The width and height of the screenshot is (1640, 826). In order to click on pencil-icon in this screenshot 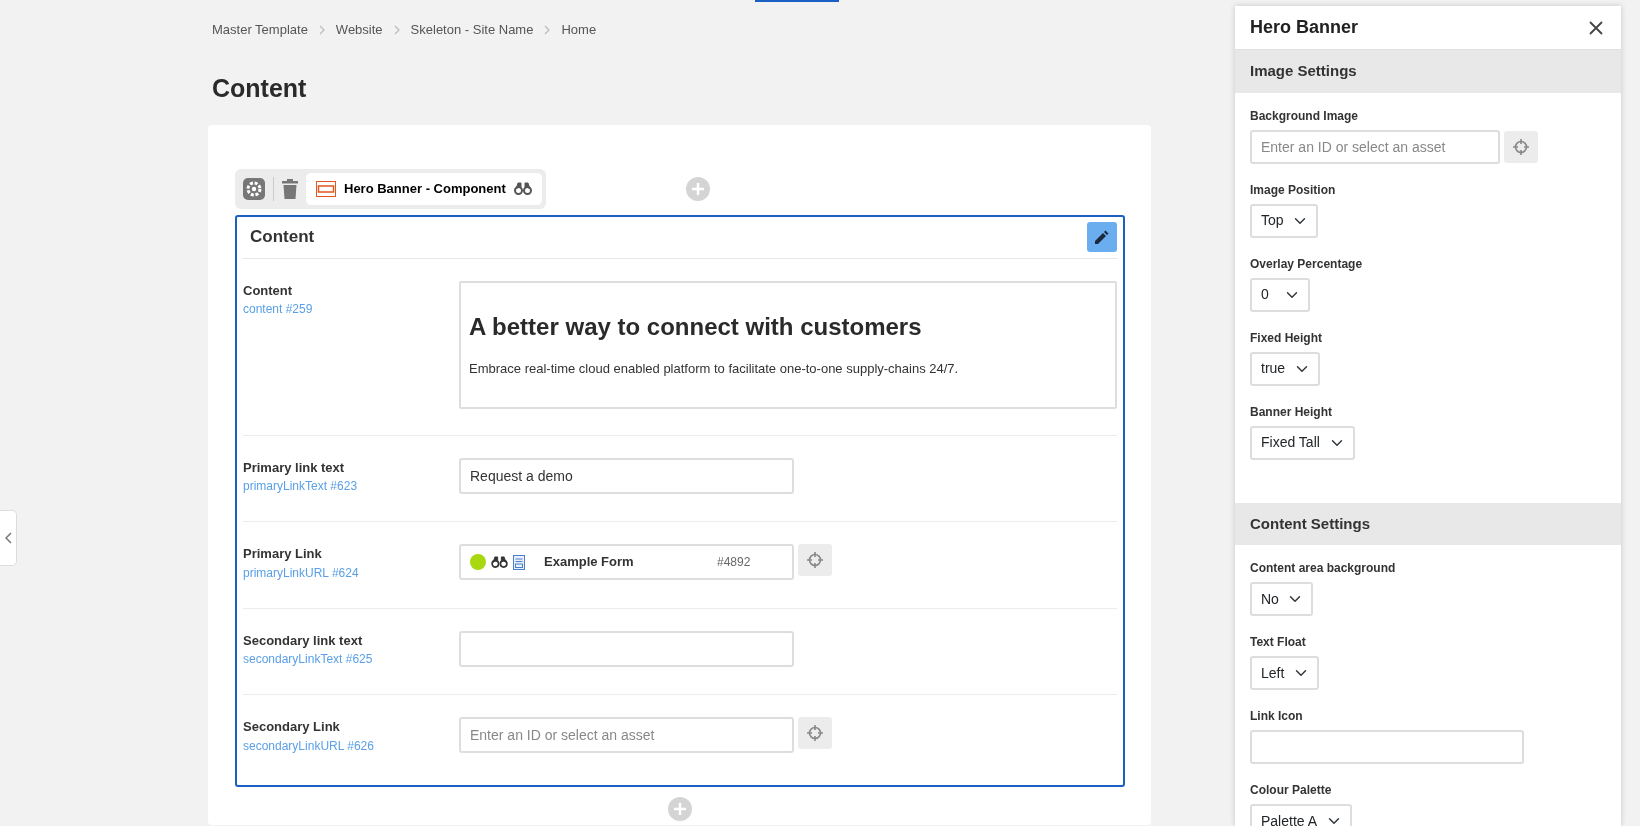, I will do `click(1102, 237)`.